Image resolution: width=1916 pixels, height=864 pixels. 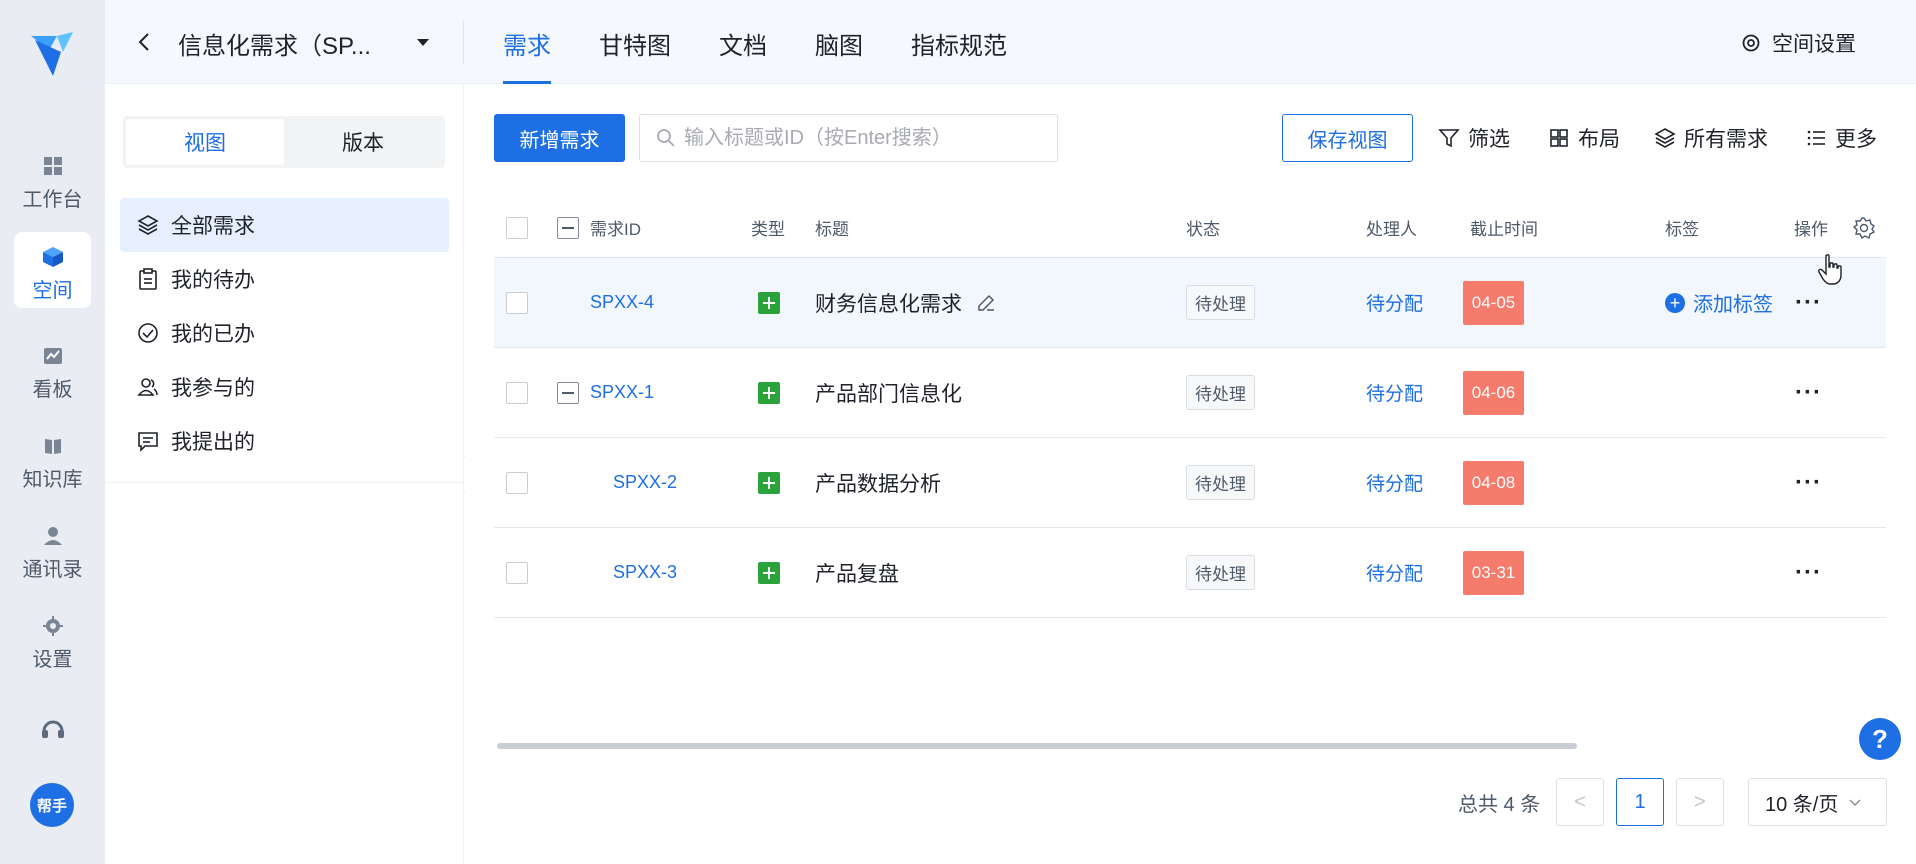 What do you see at coordinates (1037, 746) in the screenshot?
I see `horizontal-scrollbar` at bounding box center [1037, 746].